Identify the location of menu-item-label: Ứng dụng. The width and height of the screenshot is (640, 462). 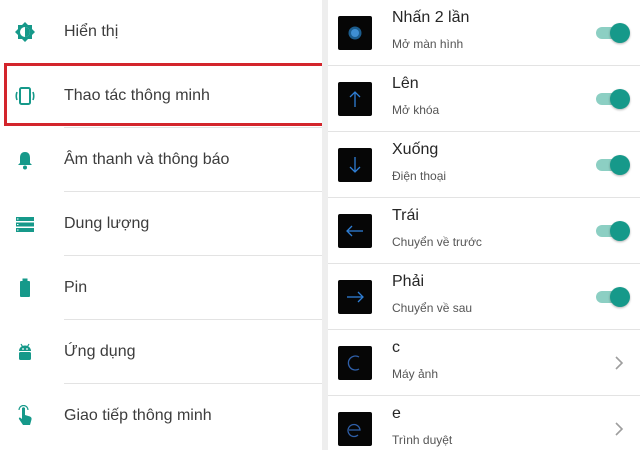
(100, 351).